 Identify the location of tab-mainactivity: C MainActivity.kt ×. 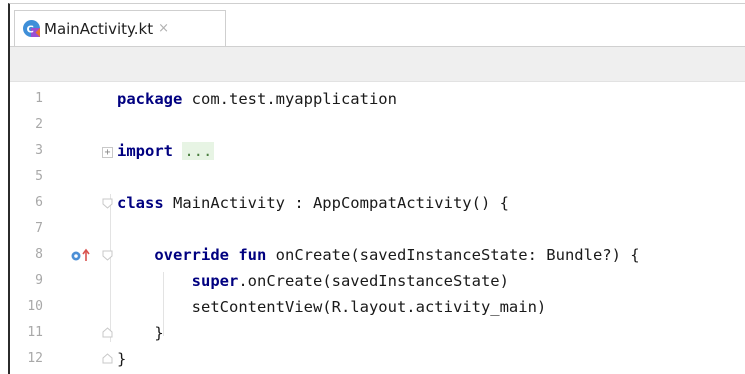
(120, 28).